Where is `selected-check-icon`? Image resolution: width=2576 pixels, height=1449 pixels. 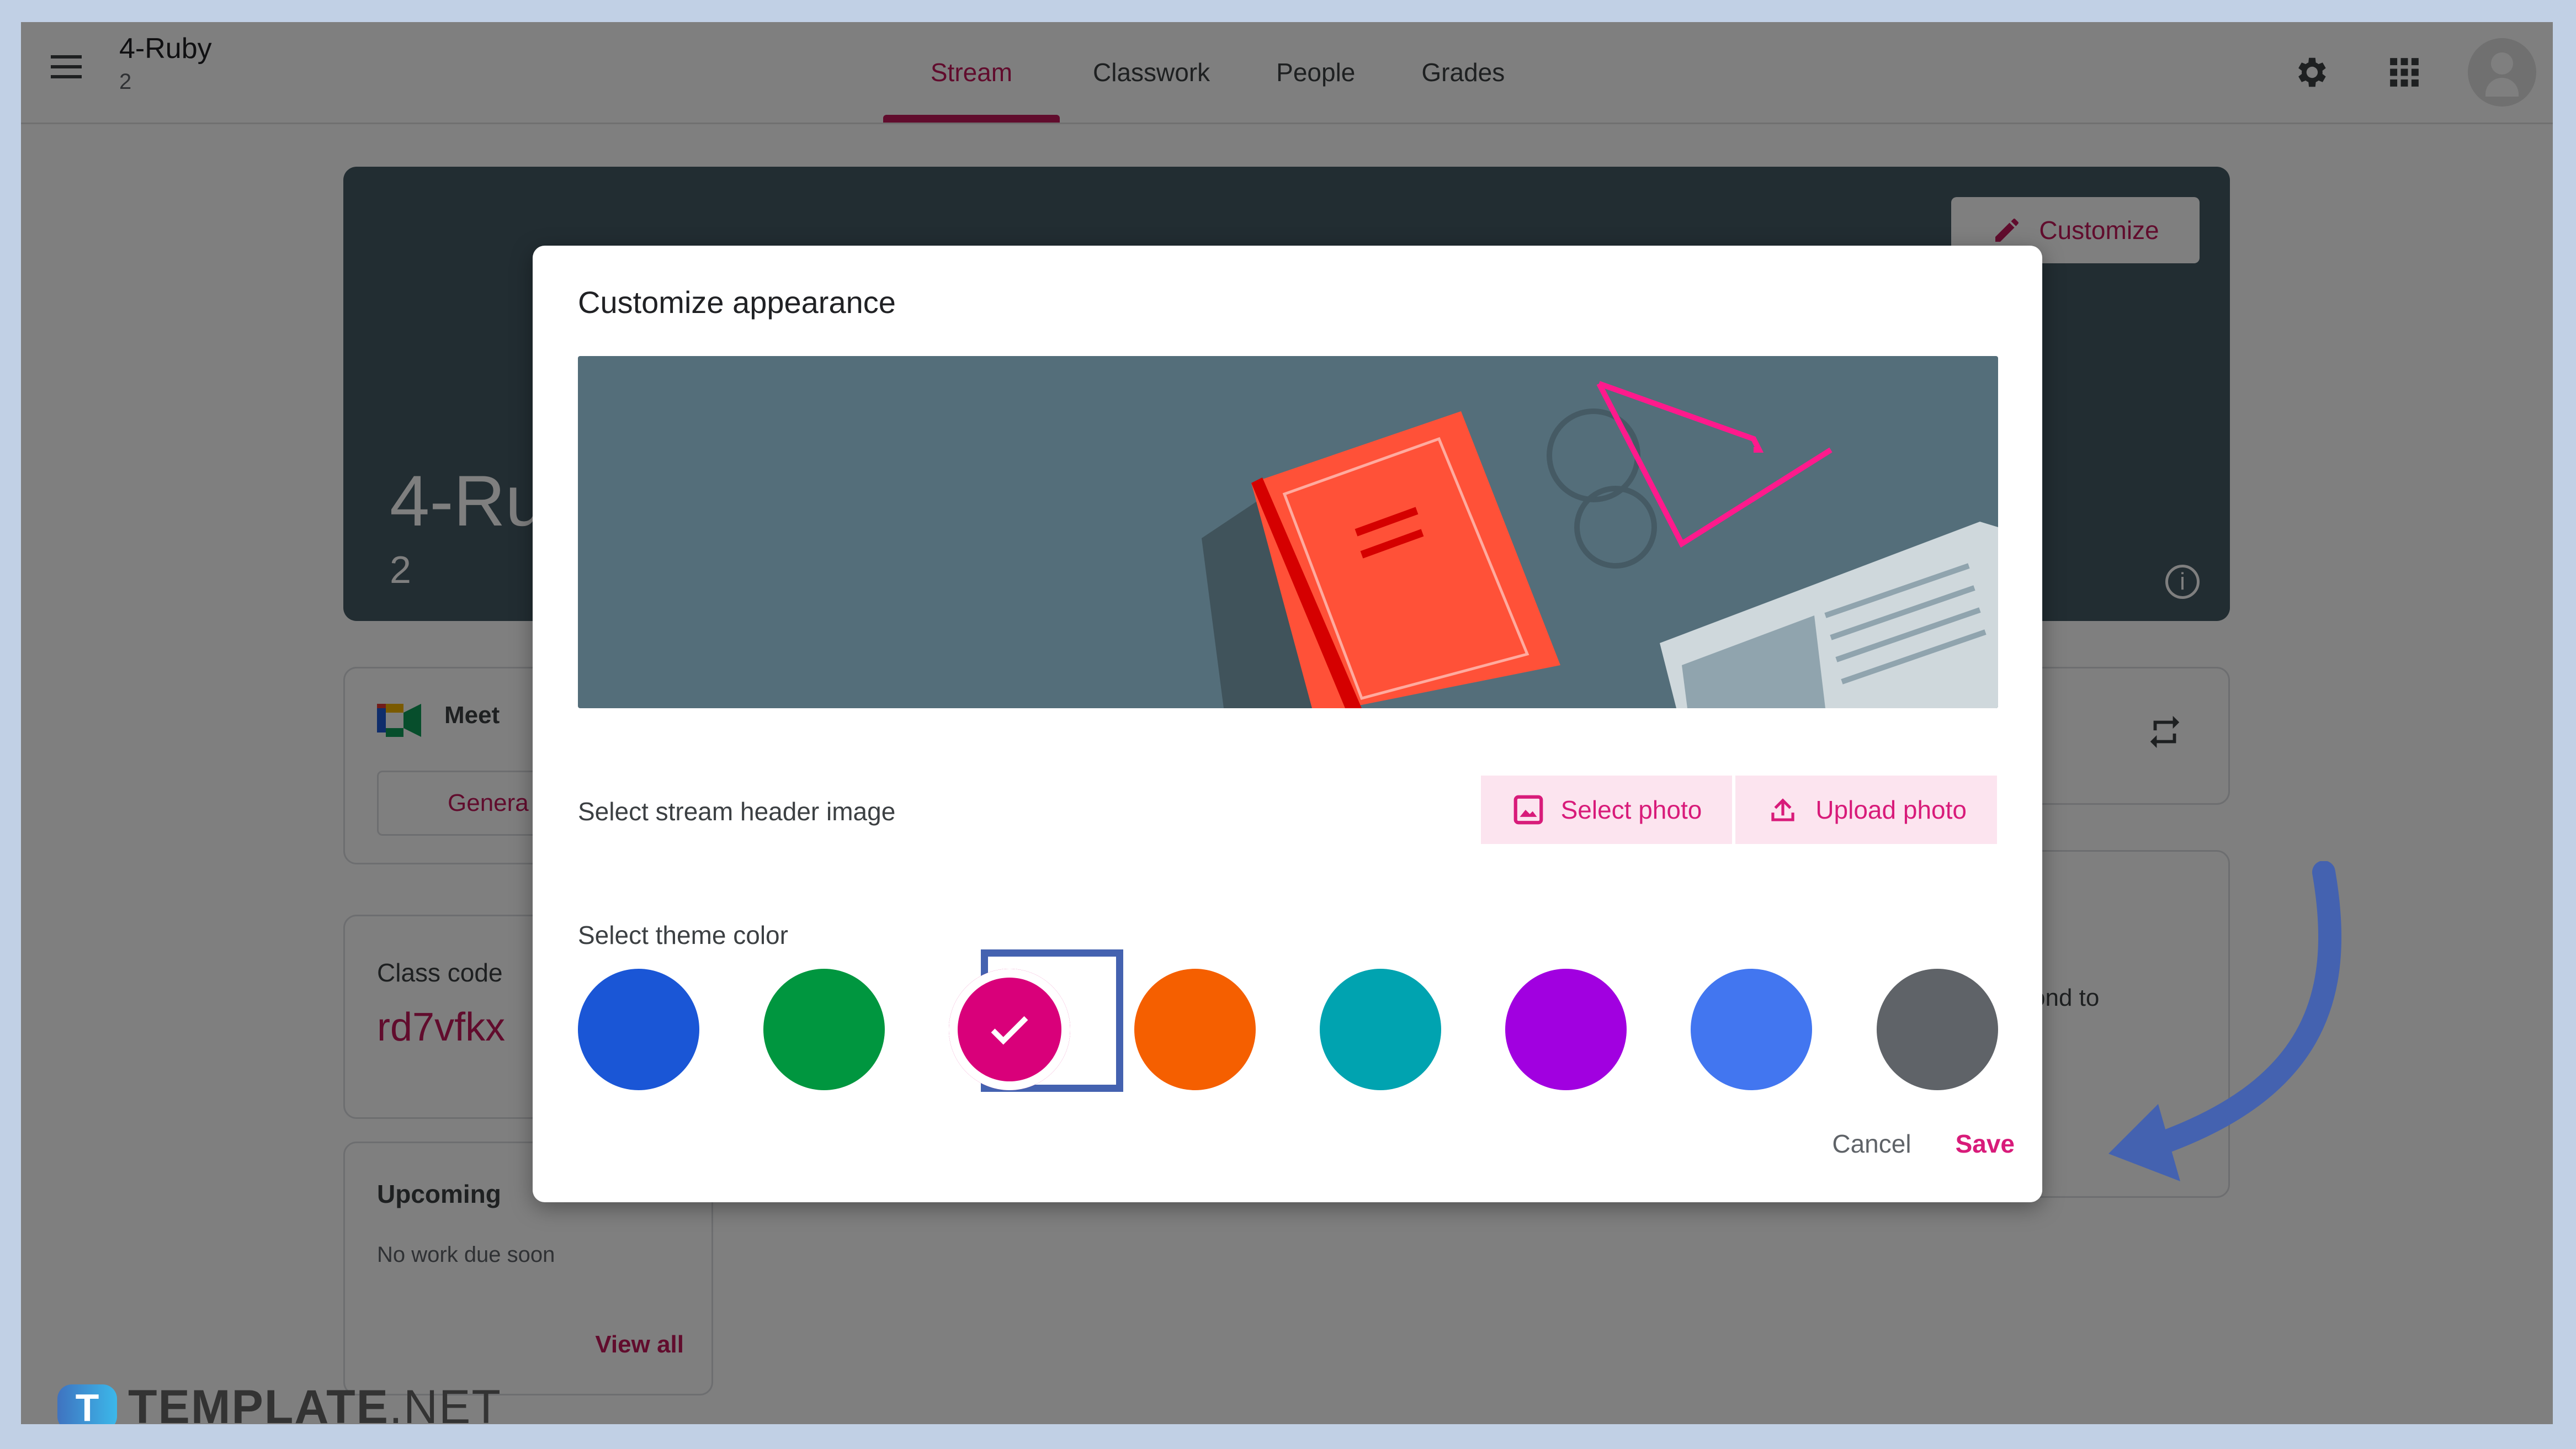
selected-check-icon is located at coordinates (1009, 1029).